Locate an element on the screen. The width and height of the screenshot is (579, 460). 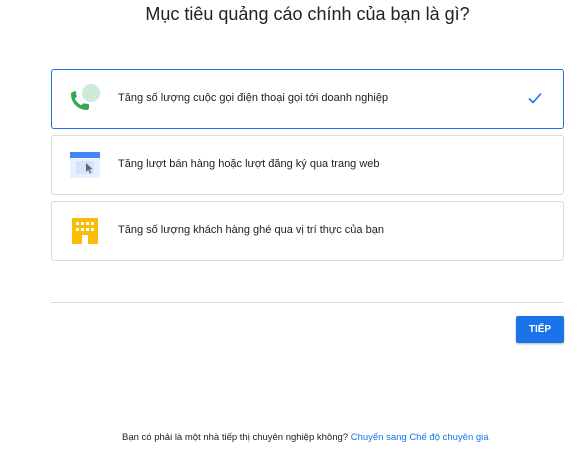
phone-call-icon is located at coordinates (85, 99).